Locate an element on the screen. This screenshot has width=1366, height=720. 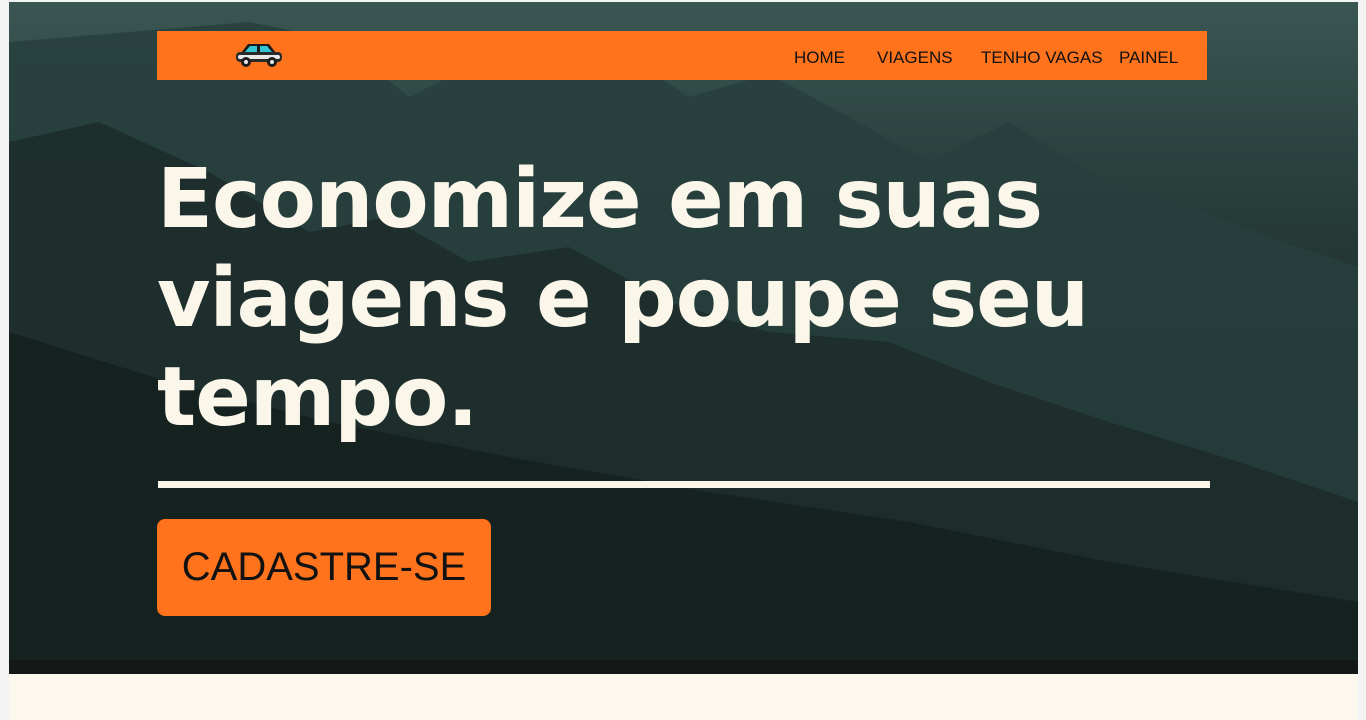
top-navbar: HOME VIAGENS TENHO VAGAS PAINEL is located at coordinates (682, 55).